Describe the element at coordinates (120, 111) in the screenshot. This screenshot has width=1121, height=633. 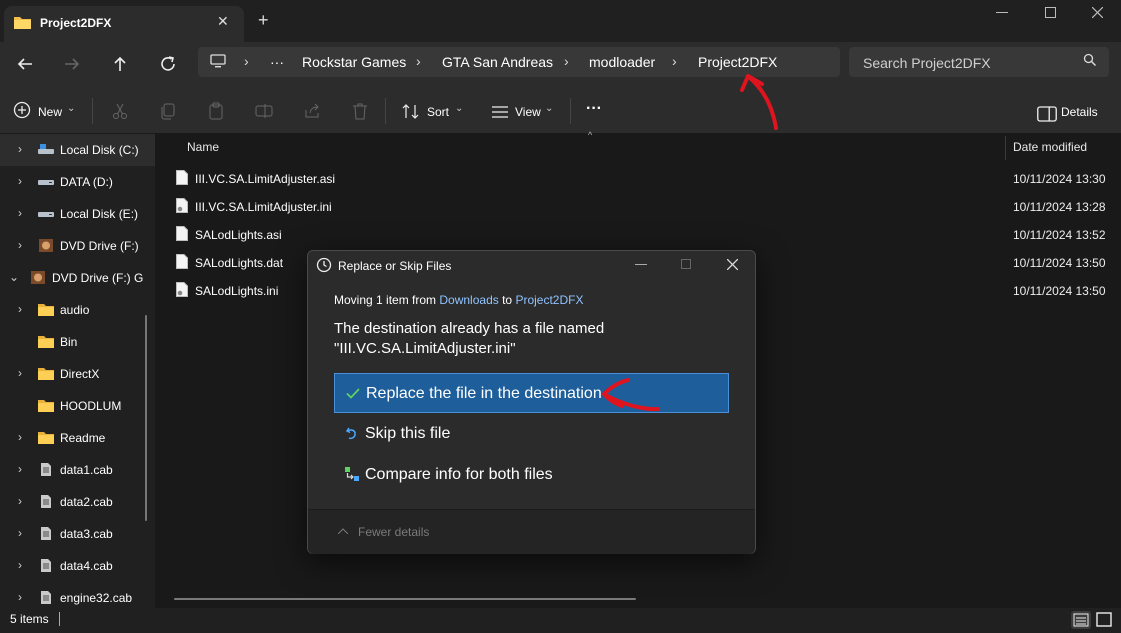
I see `cut-icon` at that location.